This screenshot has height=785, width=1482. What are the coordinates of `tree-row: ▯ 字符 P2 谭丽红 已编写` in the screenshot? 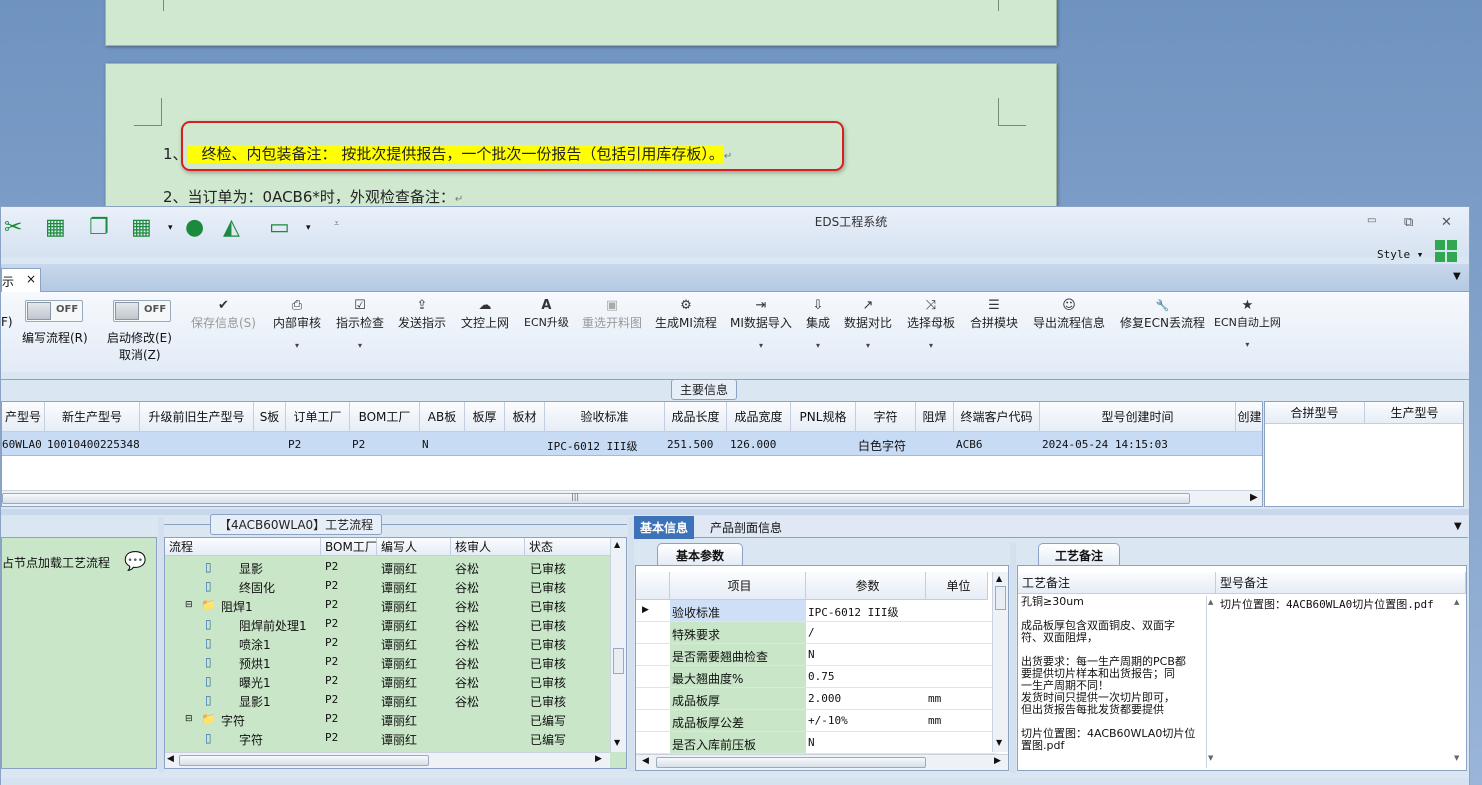 It's located at (390, 738).